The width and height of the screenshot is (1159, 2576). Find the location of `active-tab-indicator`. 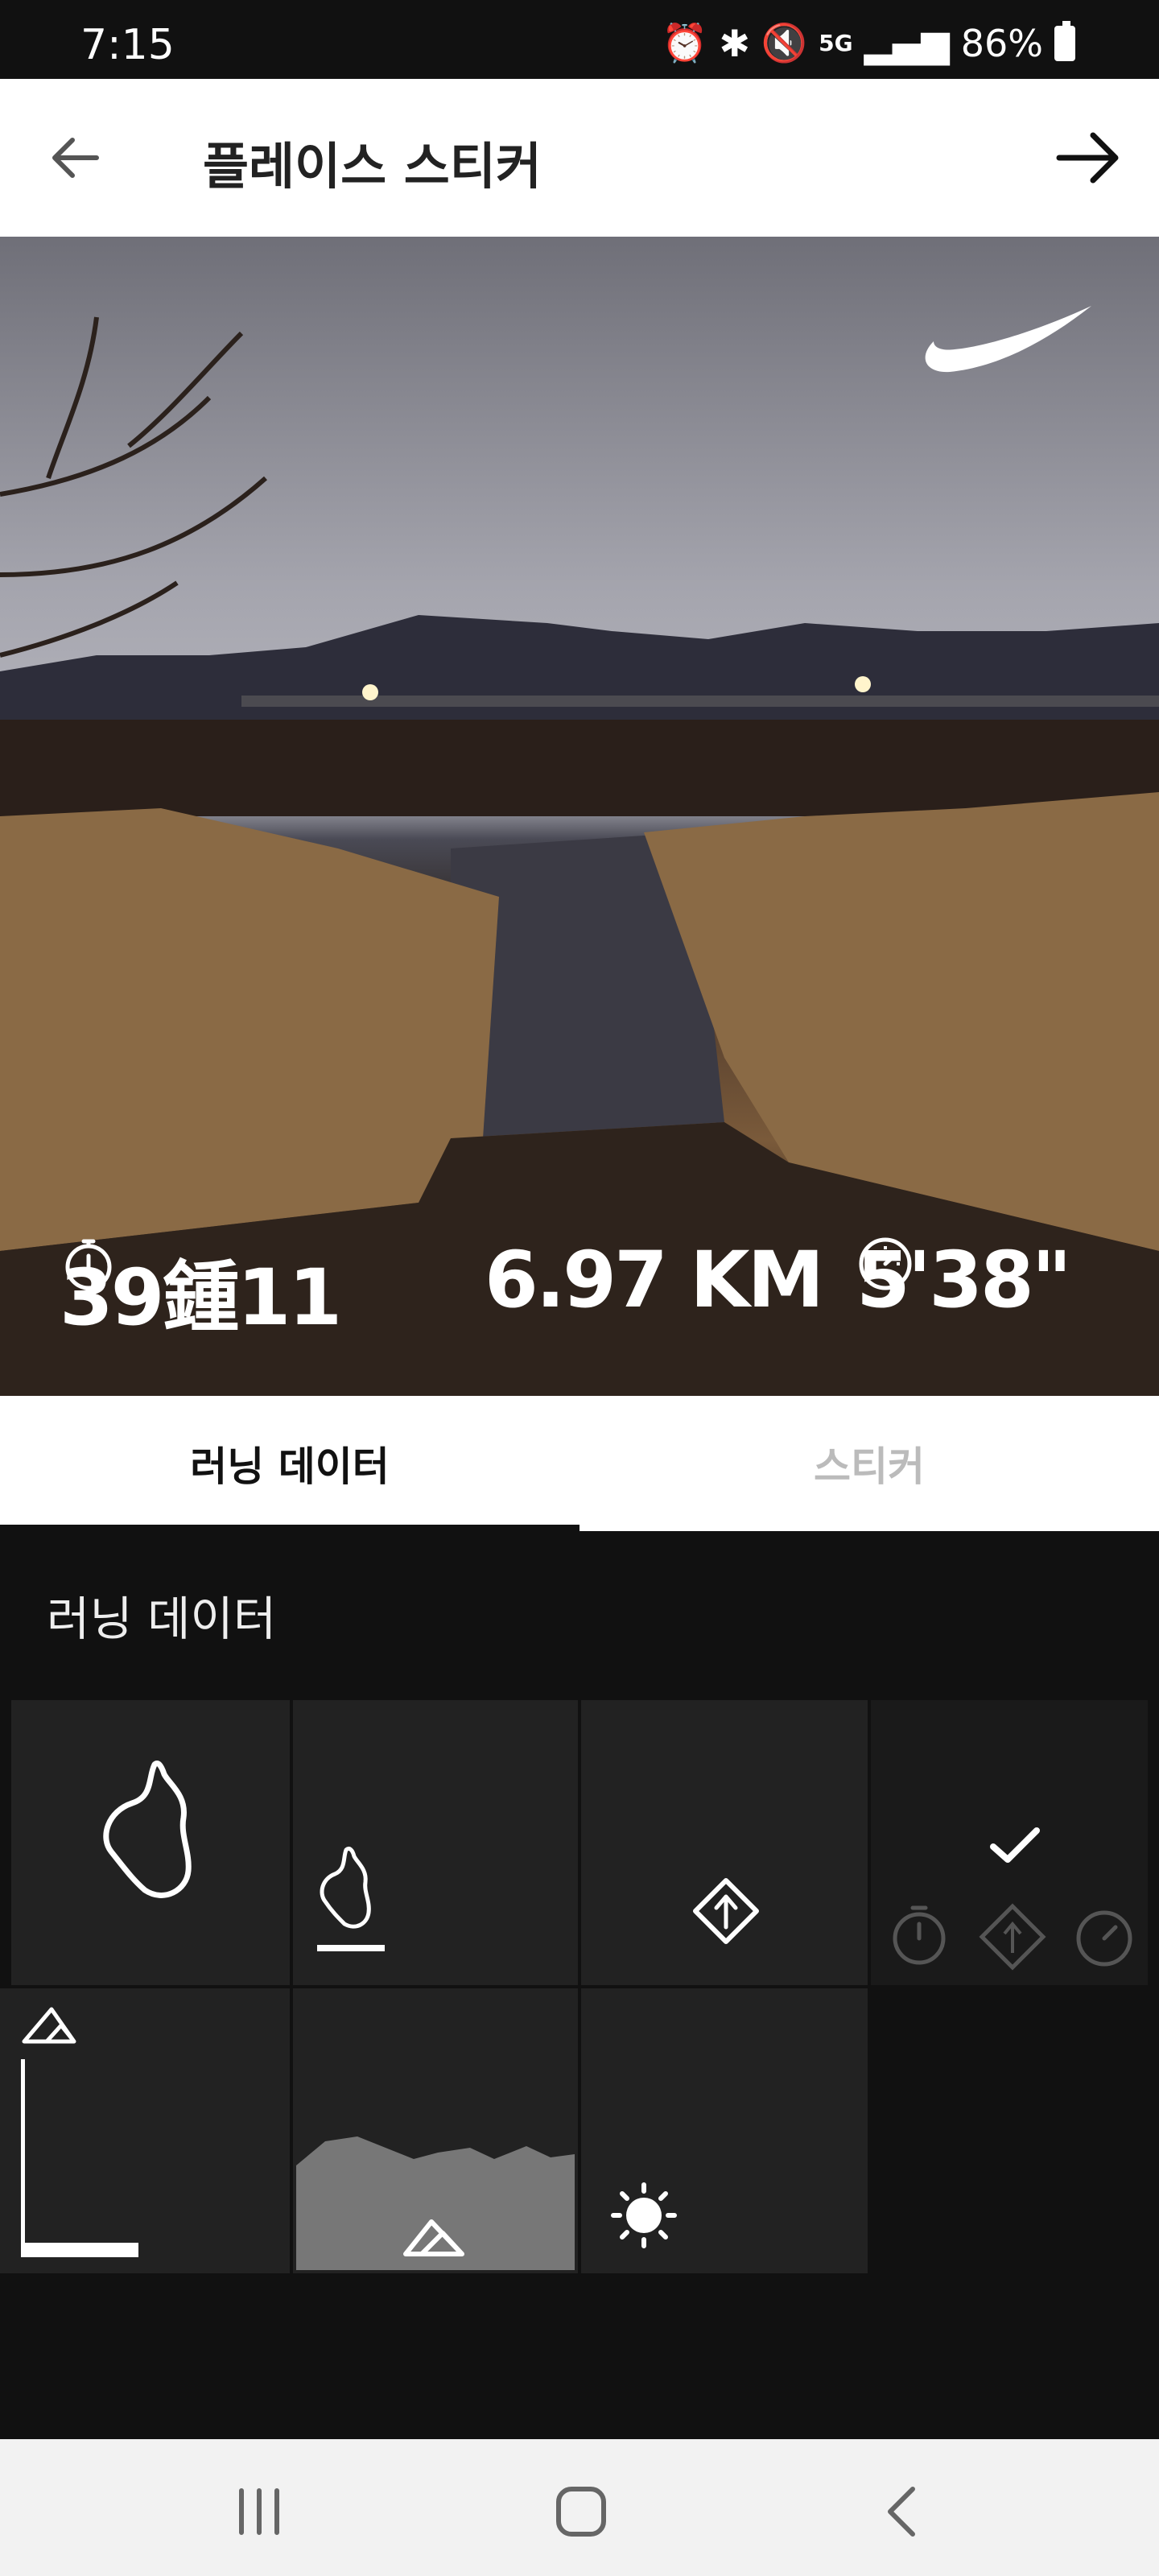

active-tab-indicator is located at coordinates (290, 1528).